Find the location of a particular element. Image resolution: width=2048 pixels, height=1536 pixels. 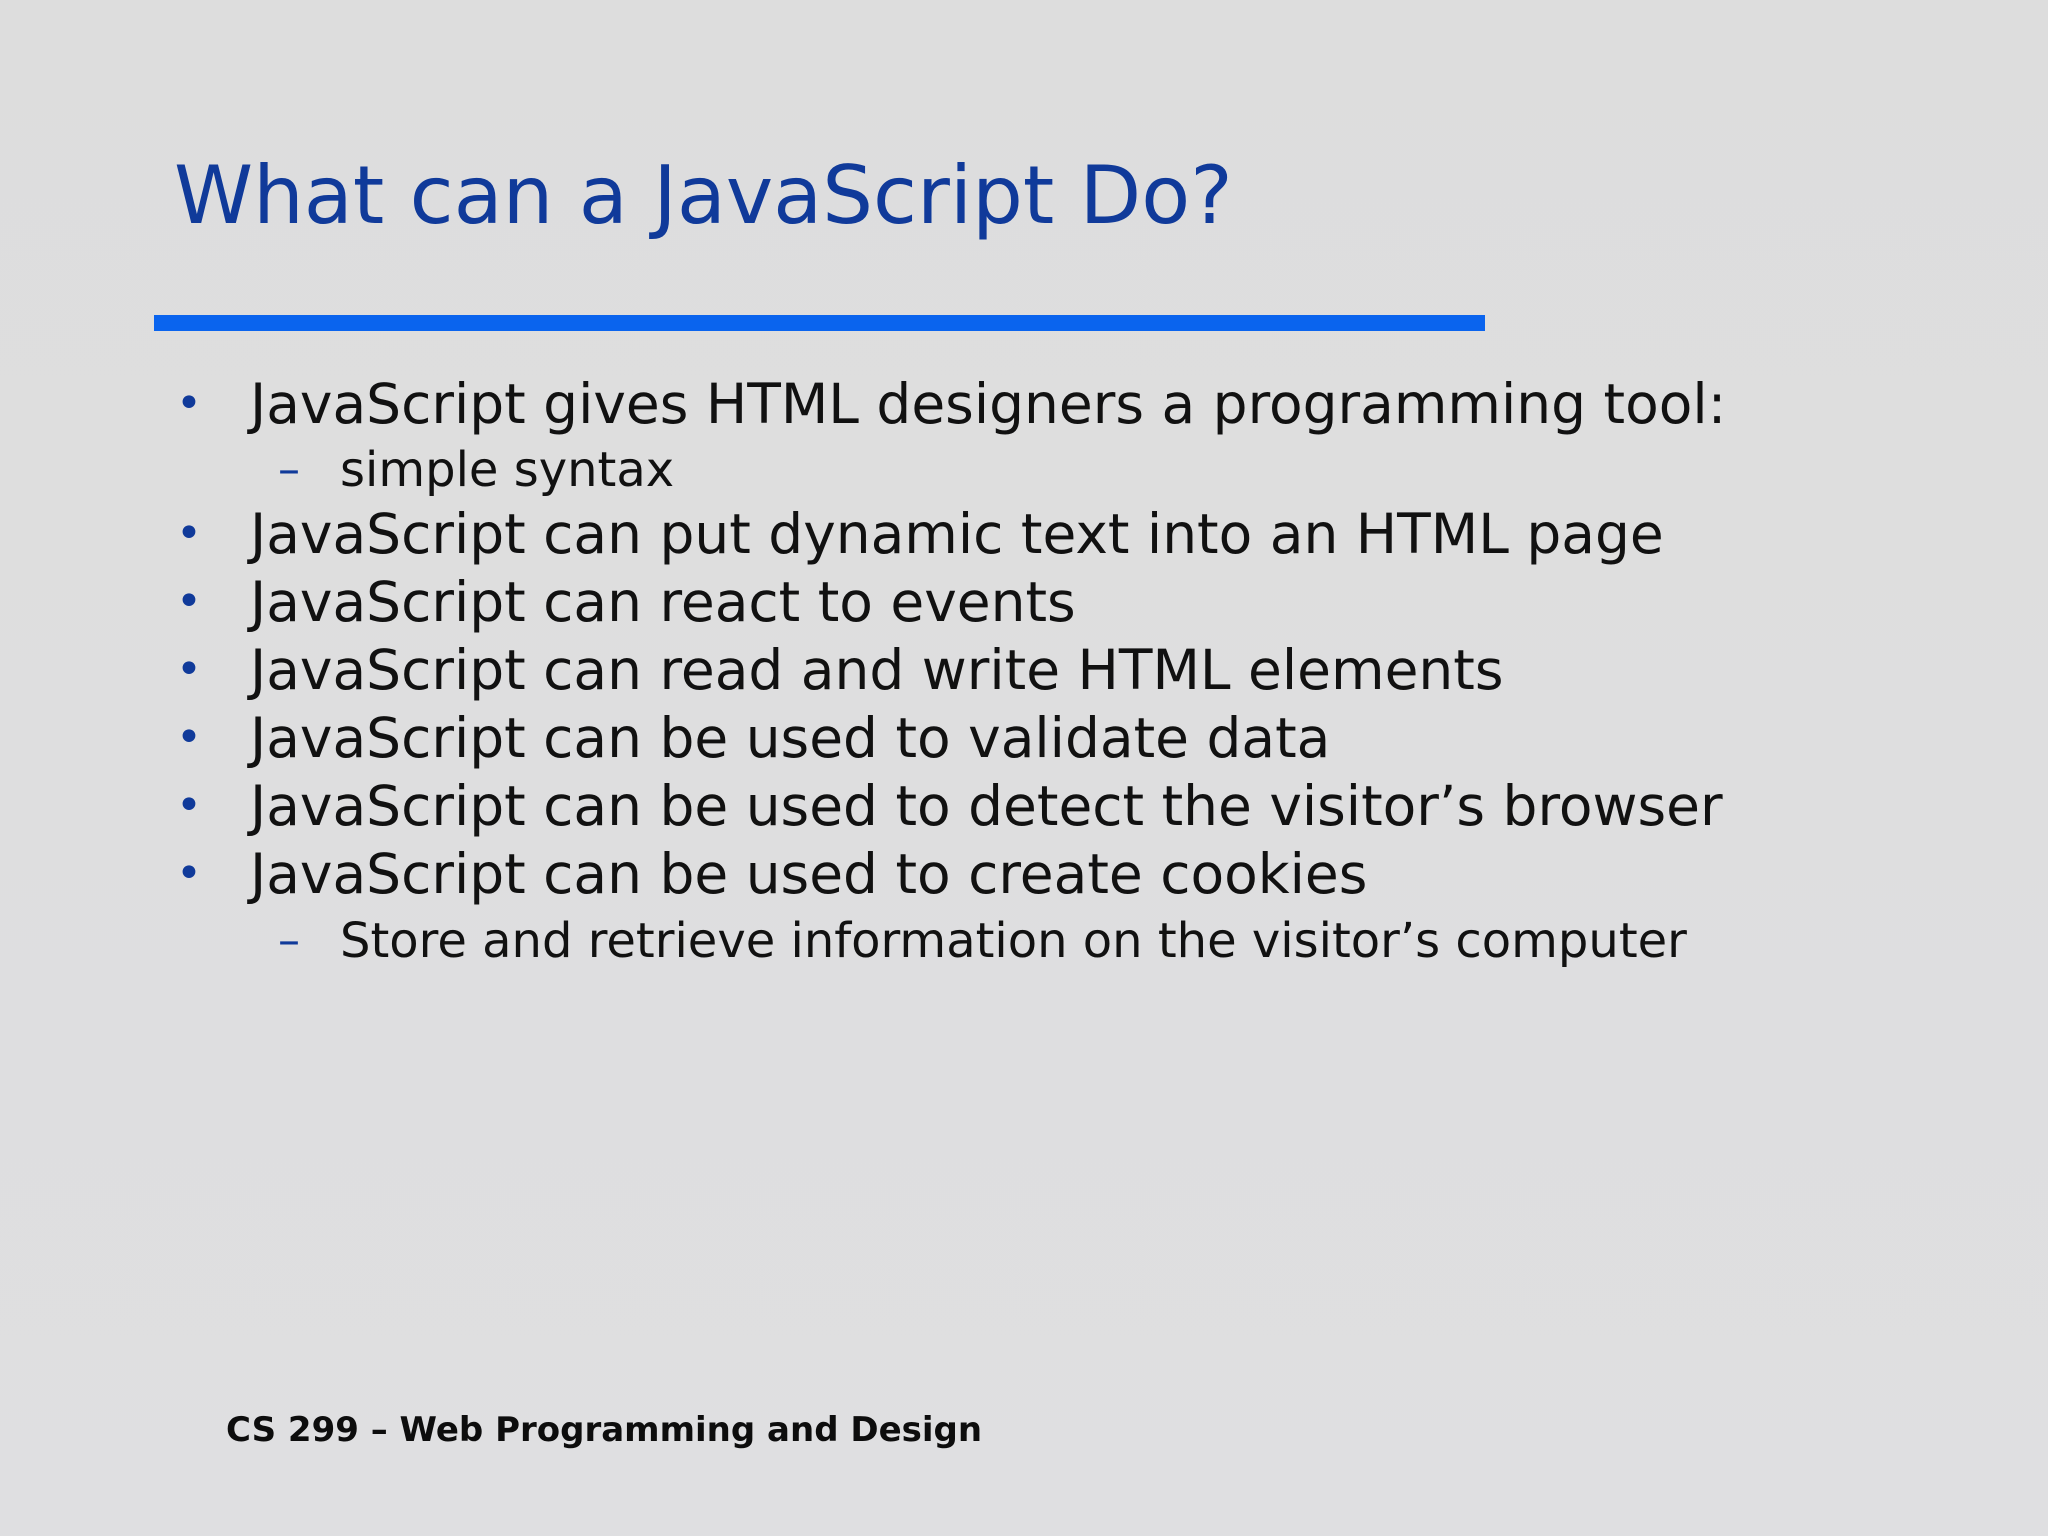

slide-title: What can a JavaScript Do? is located at coordinates (703, 195).